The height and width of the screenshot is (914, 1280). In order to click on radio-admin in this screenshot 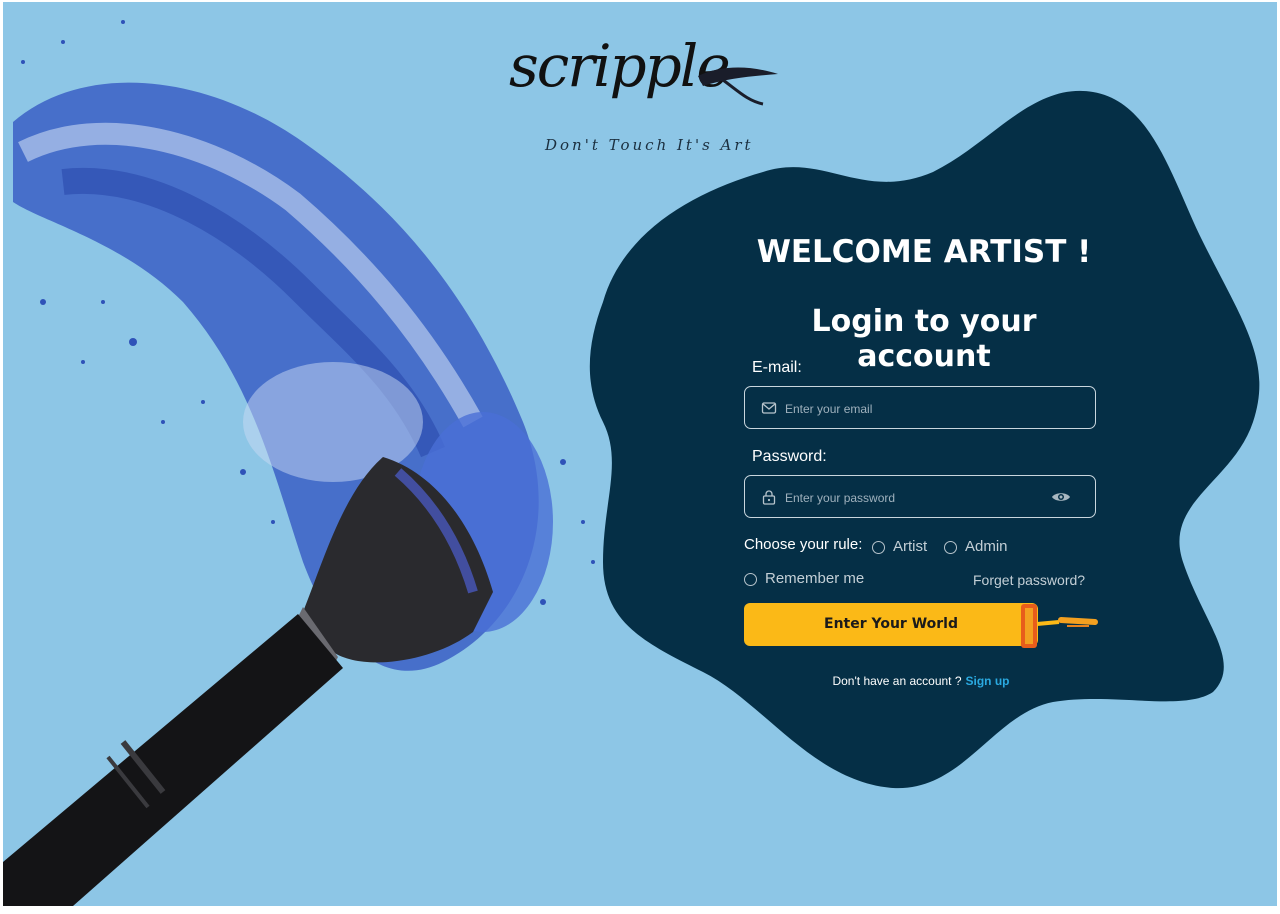, I will do `click(950, 547)`.